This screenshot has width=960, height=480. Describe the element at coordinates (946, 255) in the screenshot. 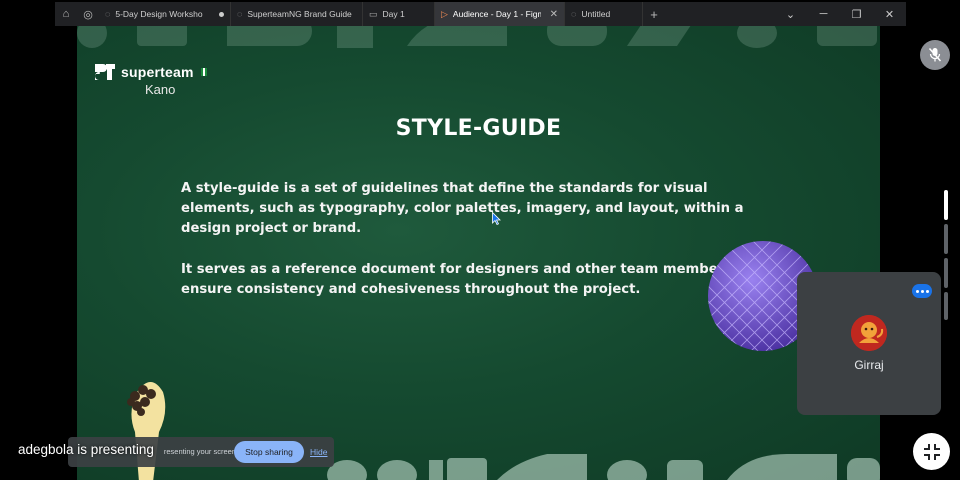

I see `participant-scrollbar` at that location.